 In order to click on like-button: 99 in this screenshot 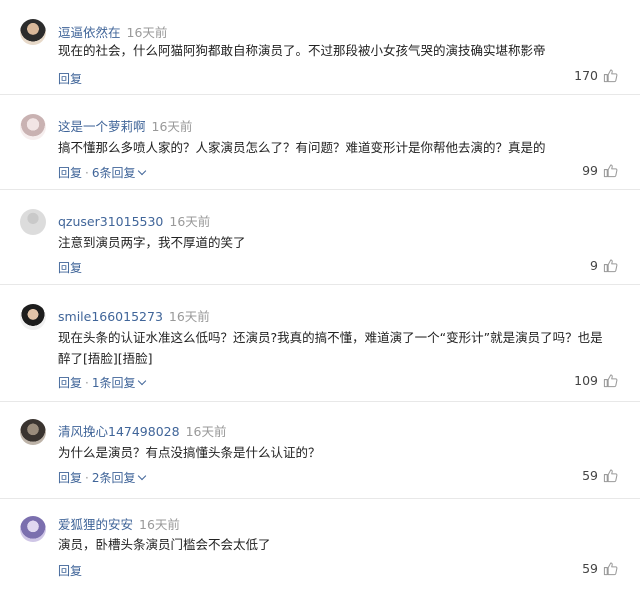, I will do `click(600, 170)`.